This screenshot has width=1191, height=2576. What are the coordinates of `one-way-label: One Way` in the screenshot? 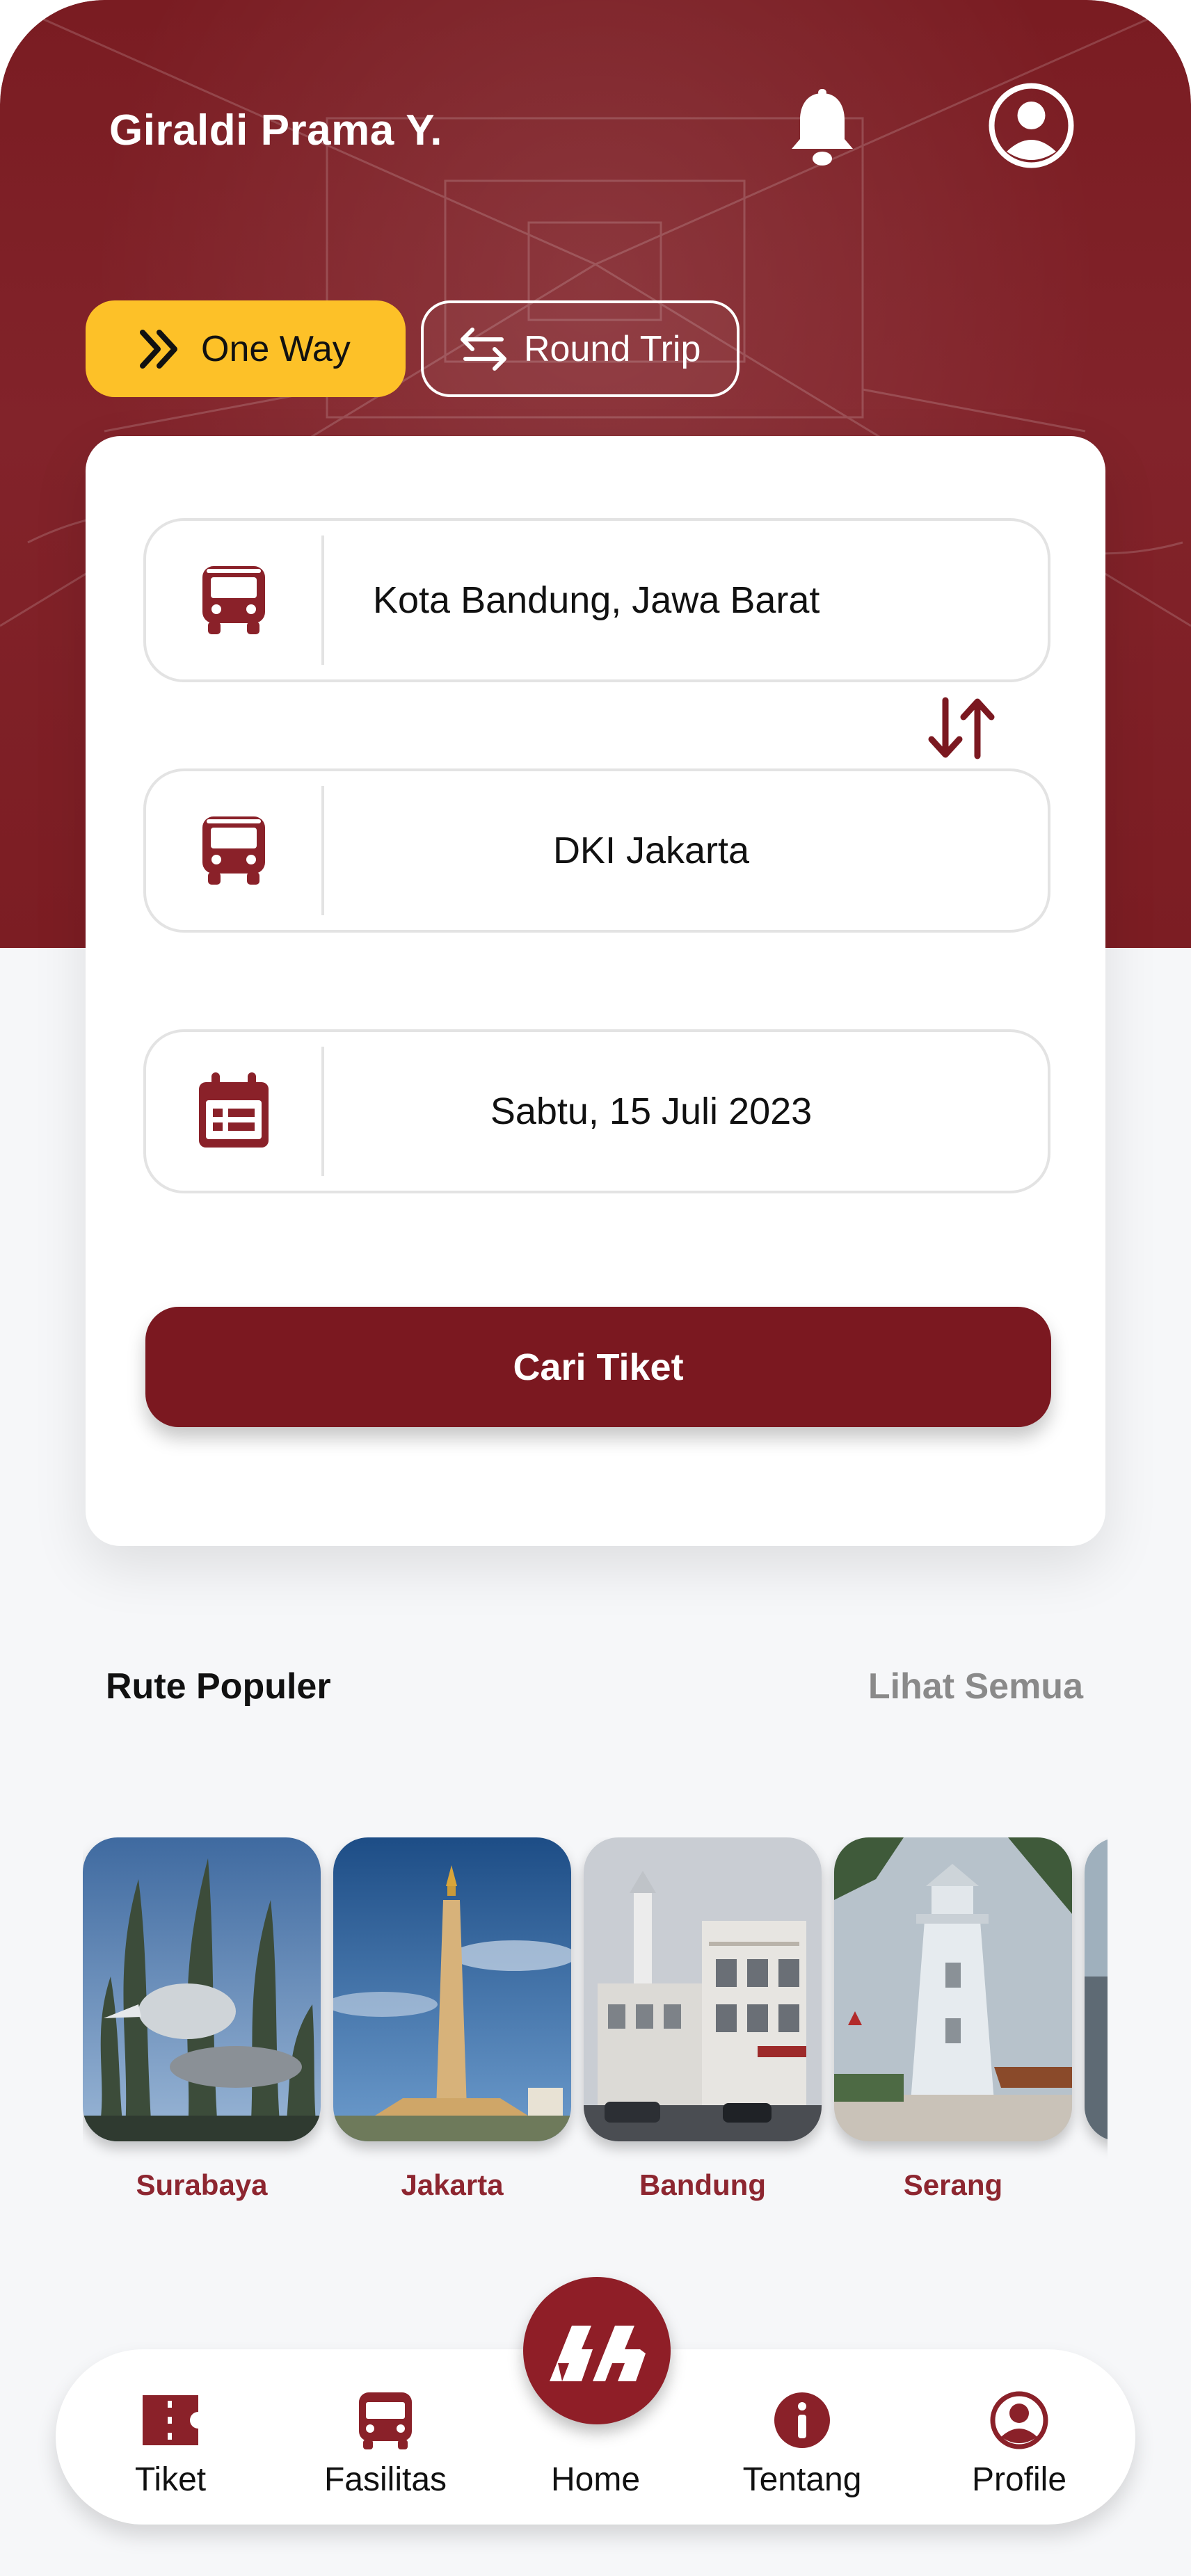 It's located at (276, 349).